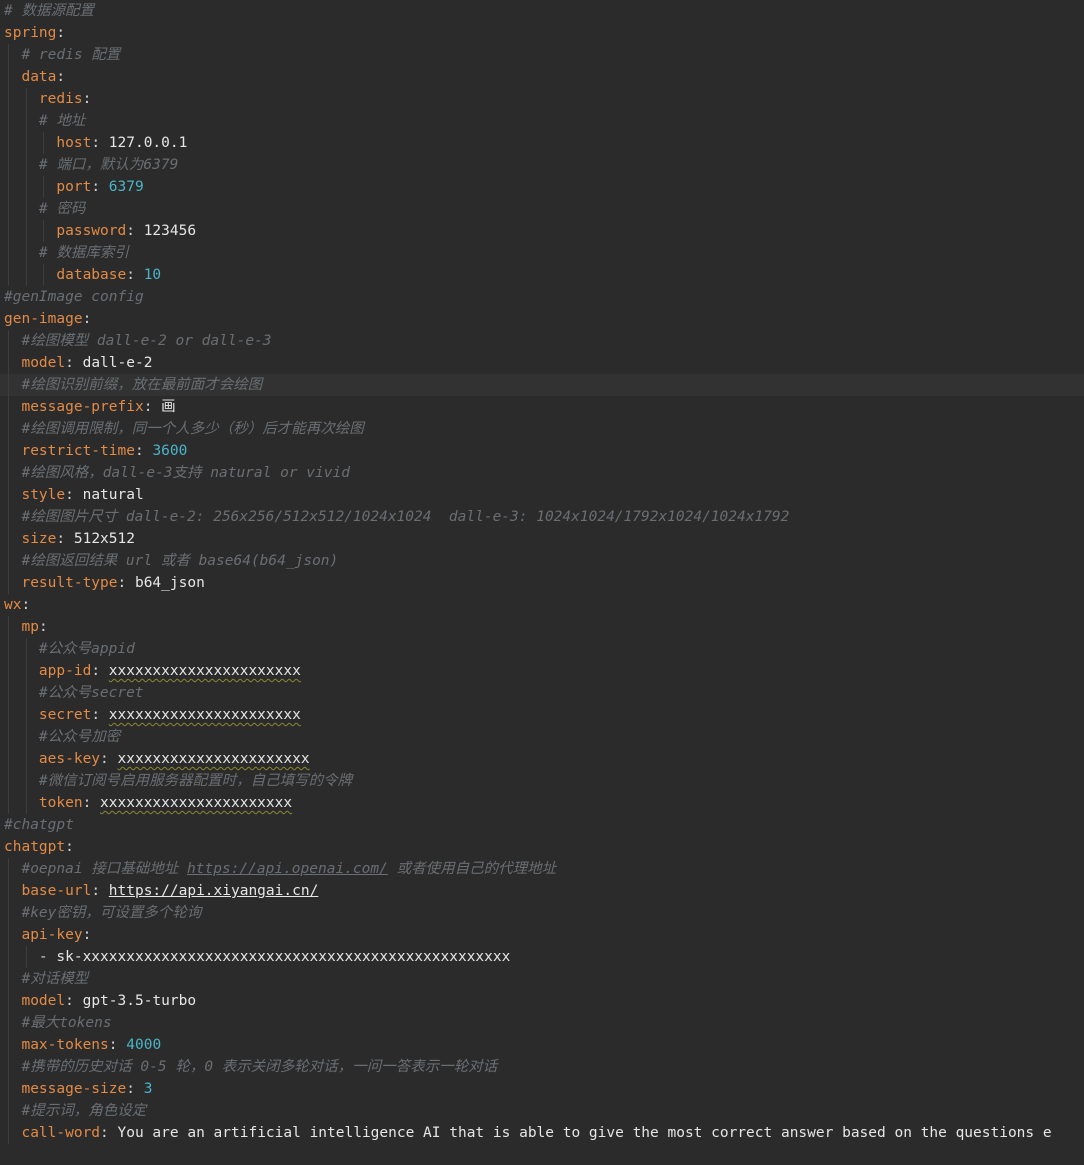  What do you see at coordinates (542, 671) in the screenshot?
I see `code-line: app-id: xxxxxxxxxxxxxxxxxxxxxx` at bounding box center [542, 671].